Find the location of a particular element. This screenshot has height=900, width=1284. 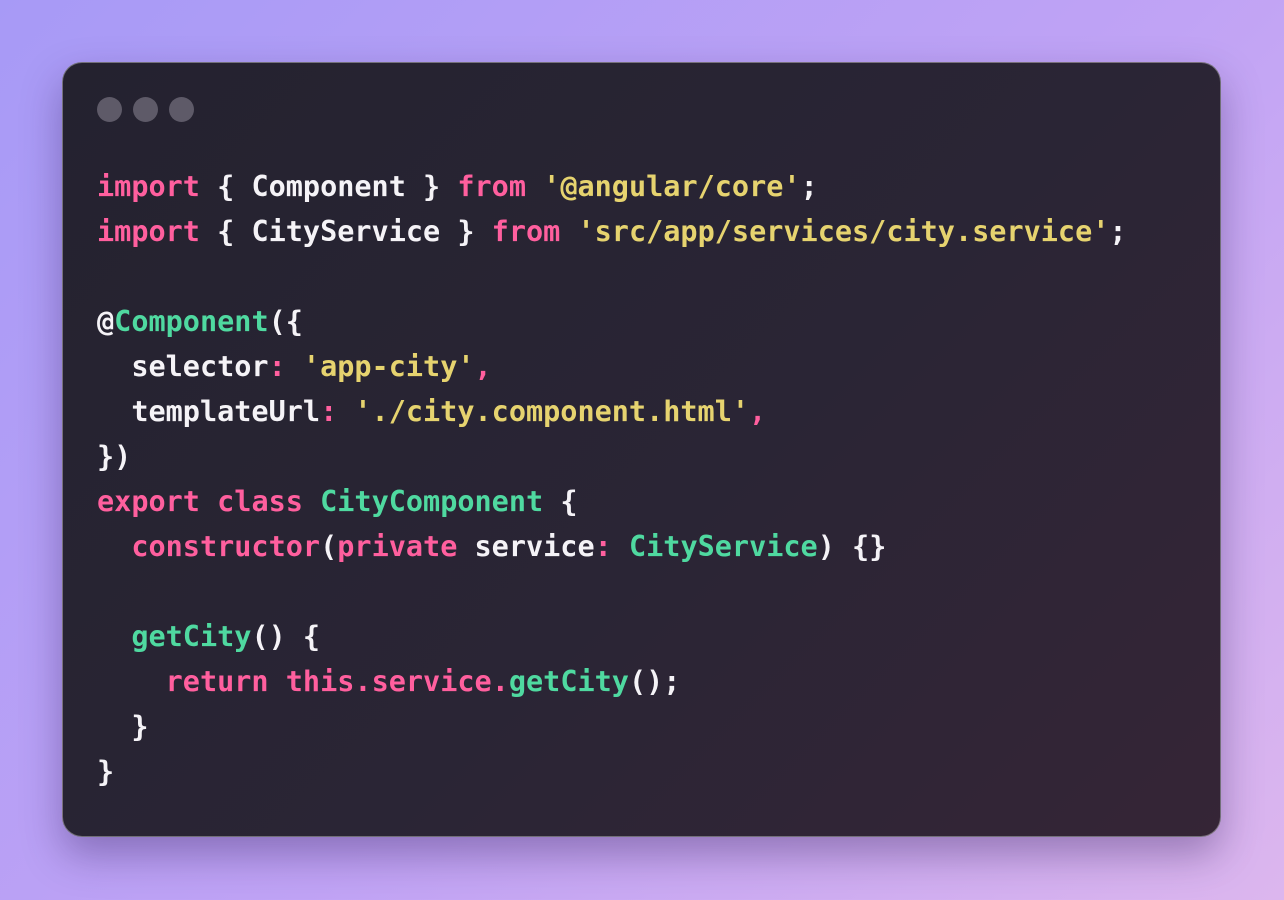

window-controls is located at coordinates (145, 109).